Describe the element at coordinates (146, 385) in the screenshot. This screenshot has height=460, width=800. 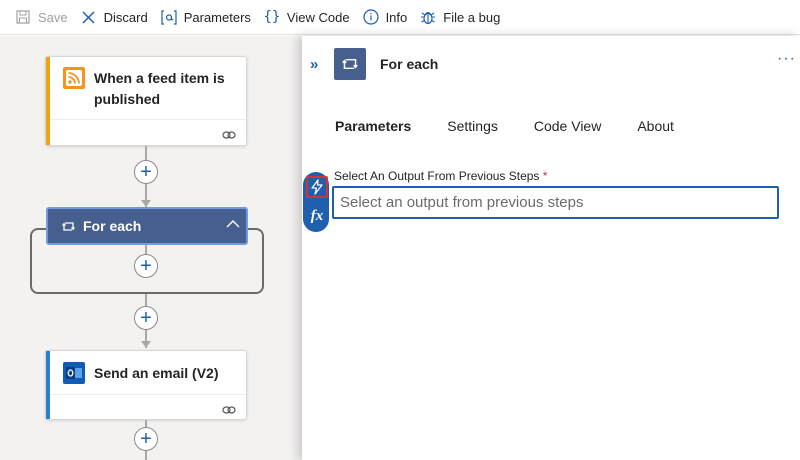
I see `send-email-card: Send an email (V2)` at that location.